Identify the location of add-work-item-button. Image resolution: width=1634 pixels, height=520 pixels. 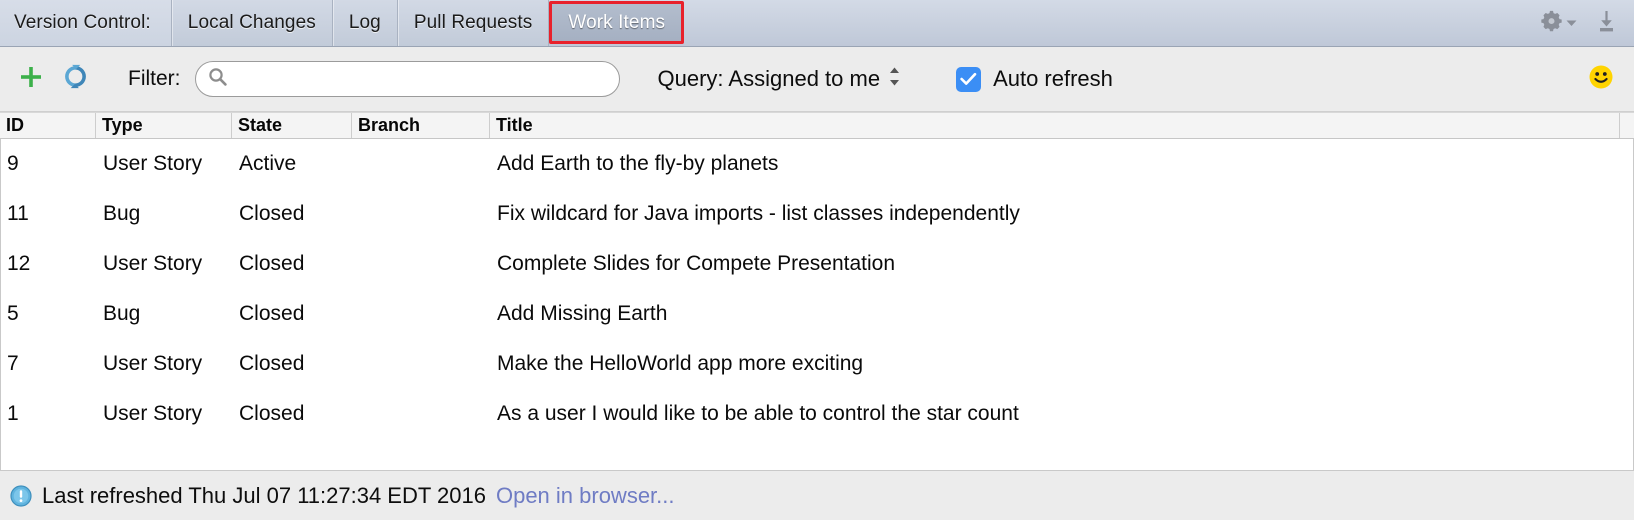
(31, 79).